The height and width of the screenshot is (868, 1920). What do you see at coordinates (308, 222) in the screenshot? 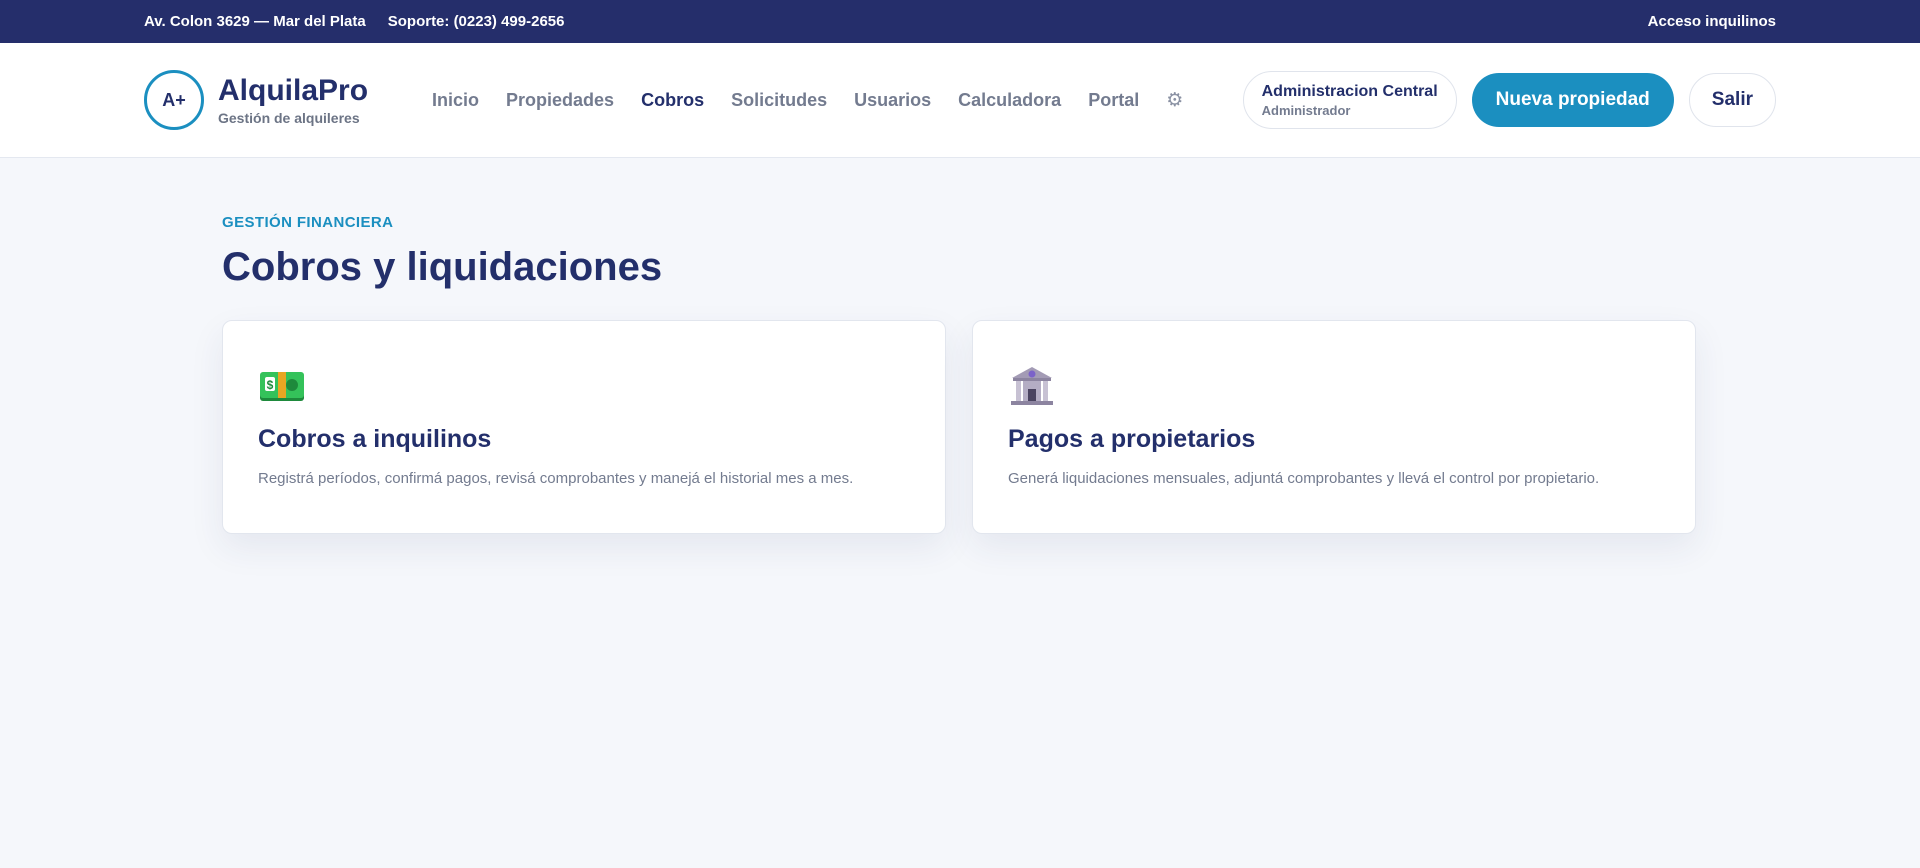
I see `section-eyebrow: GESTIÓN FINANCIERA` at bounding box center [308, 222].